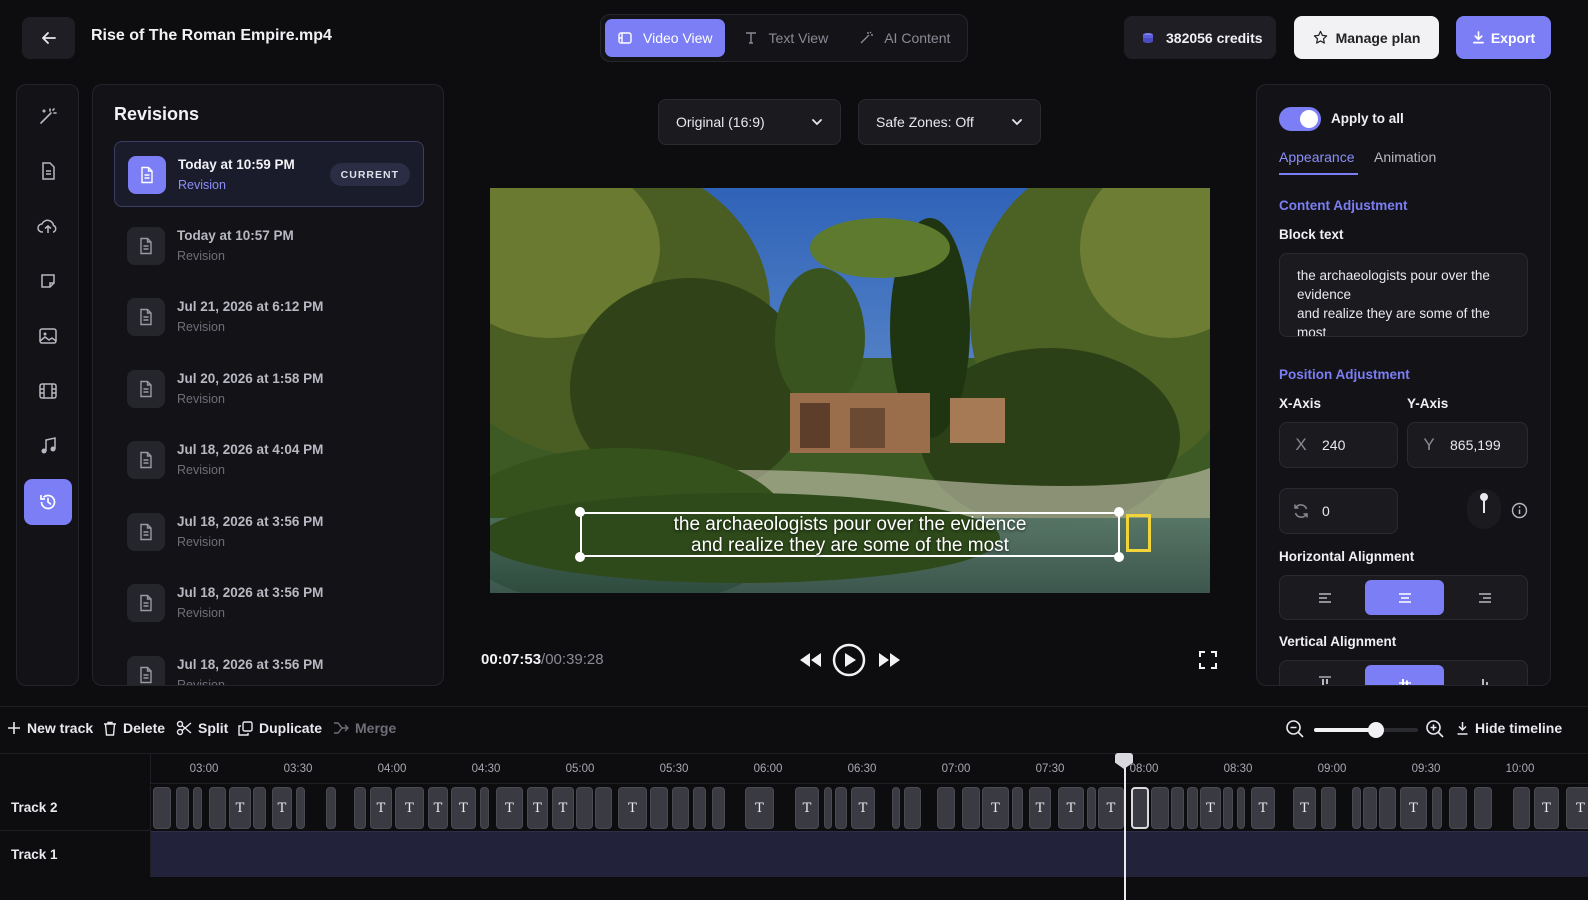 The image size is (1588, 900). I want to click on align-middle-button, so click(1404, 675).